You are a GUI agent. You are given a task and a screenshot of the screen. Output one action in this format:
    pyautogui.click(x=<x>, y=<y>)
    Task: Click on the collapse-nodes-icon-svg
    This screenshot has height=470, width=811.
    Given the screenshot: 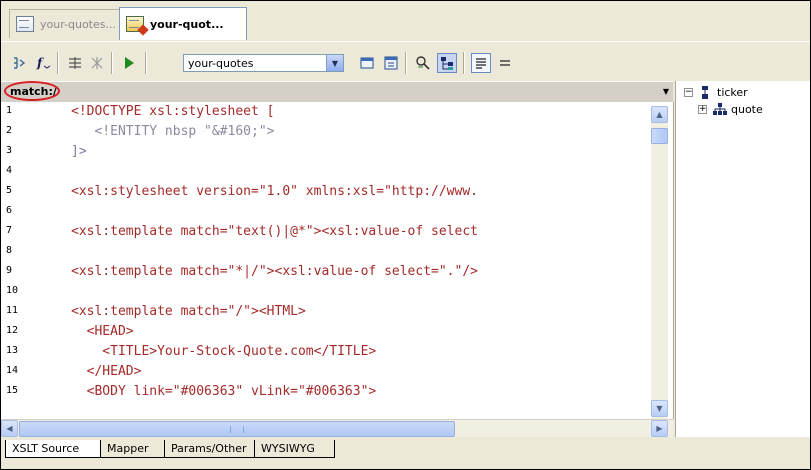 What is the action you would take?
    pyautogui.click(x=75, y=63)
    